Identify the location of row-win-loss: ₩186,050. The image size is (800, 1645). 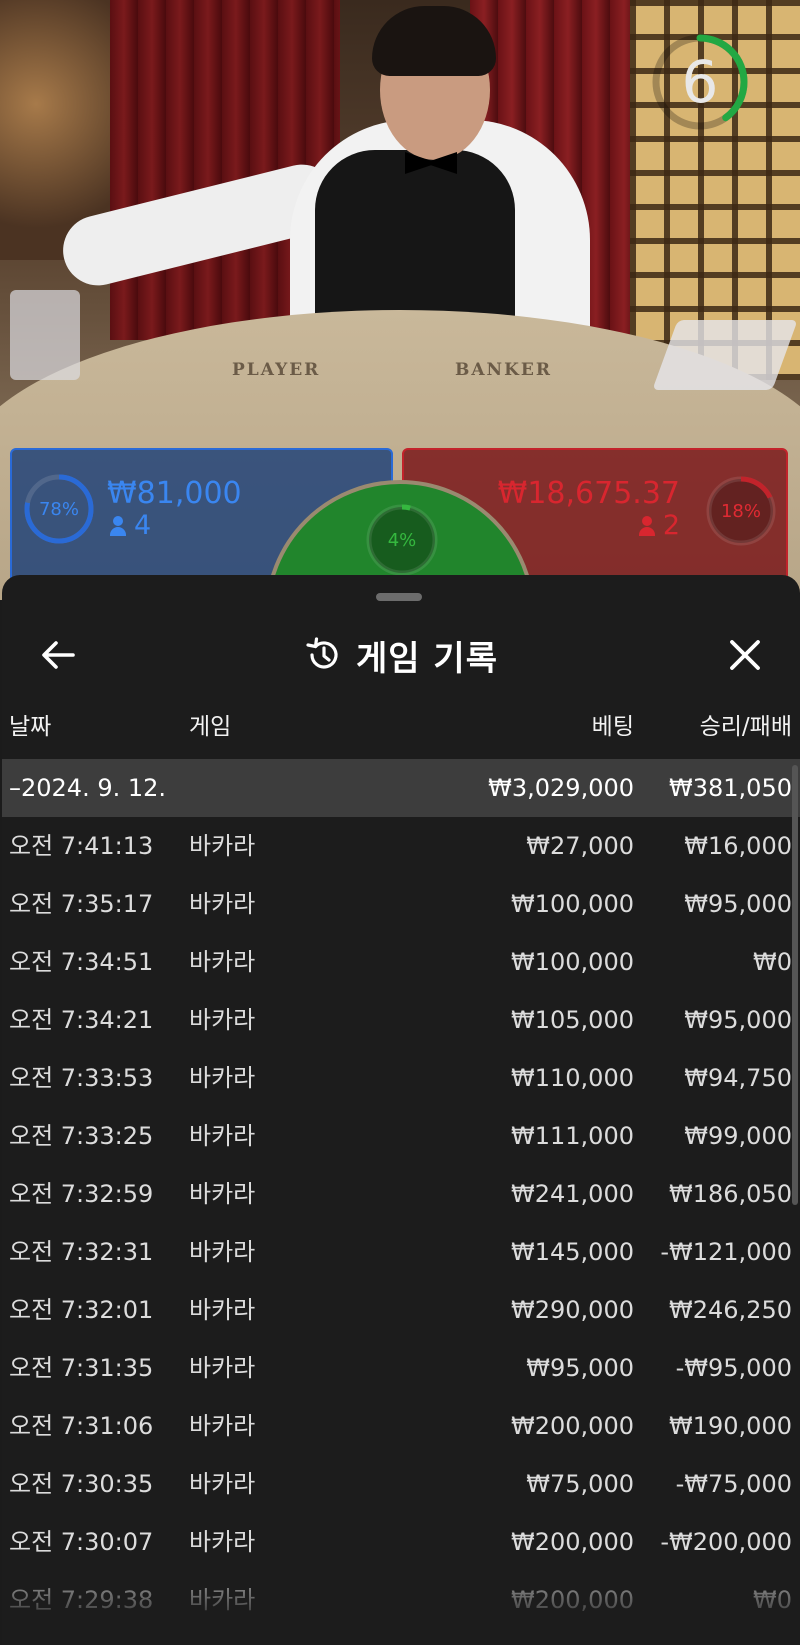
(730, 1194).